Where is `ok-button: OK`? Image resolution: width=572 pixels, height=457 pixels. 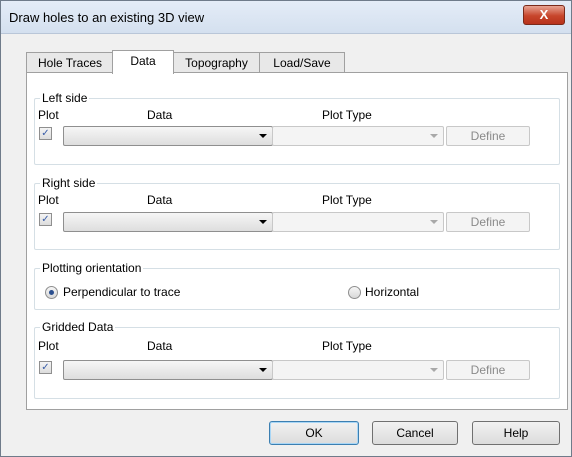
ok-button: OK is located at coordinates (314, 433).